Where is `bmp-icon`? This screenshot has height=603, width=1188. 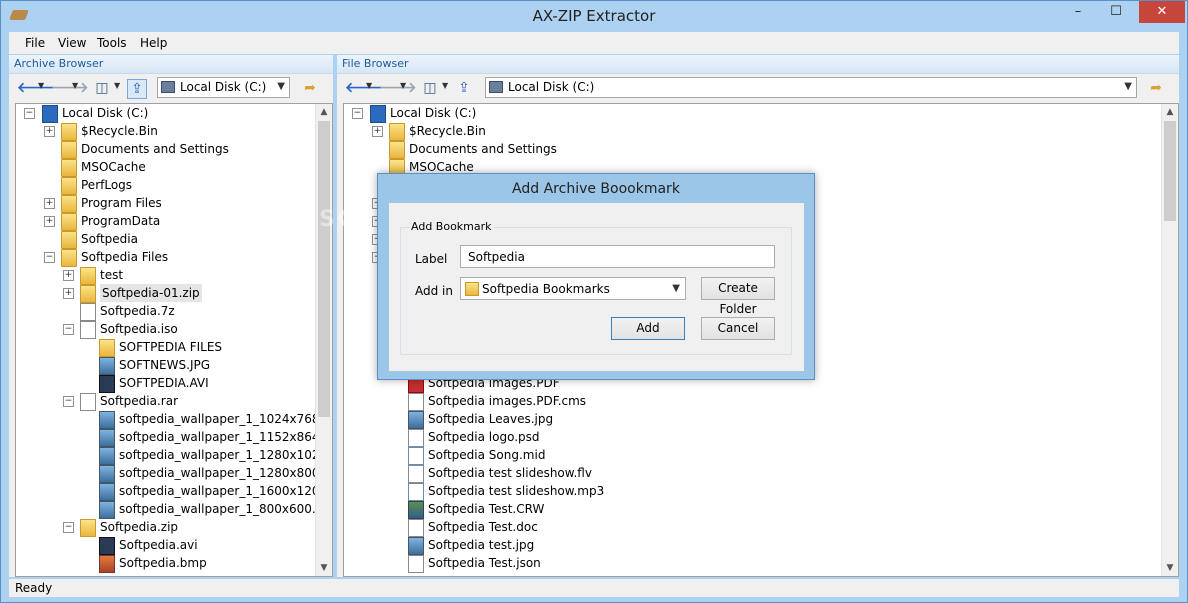
bmp-icon is located at coordinates (107, 564).